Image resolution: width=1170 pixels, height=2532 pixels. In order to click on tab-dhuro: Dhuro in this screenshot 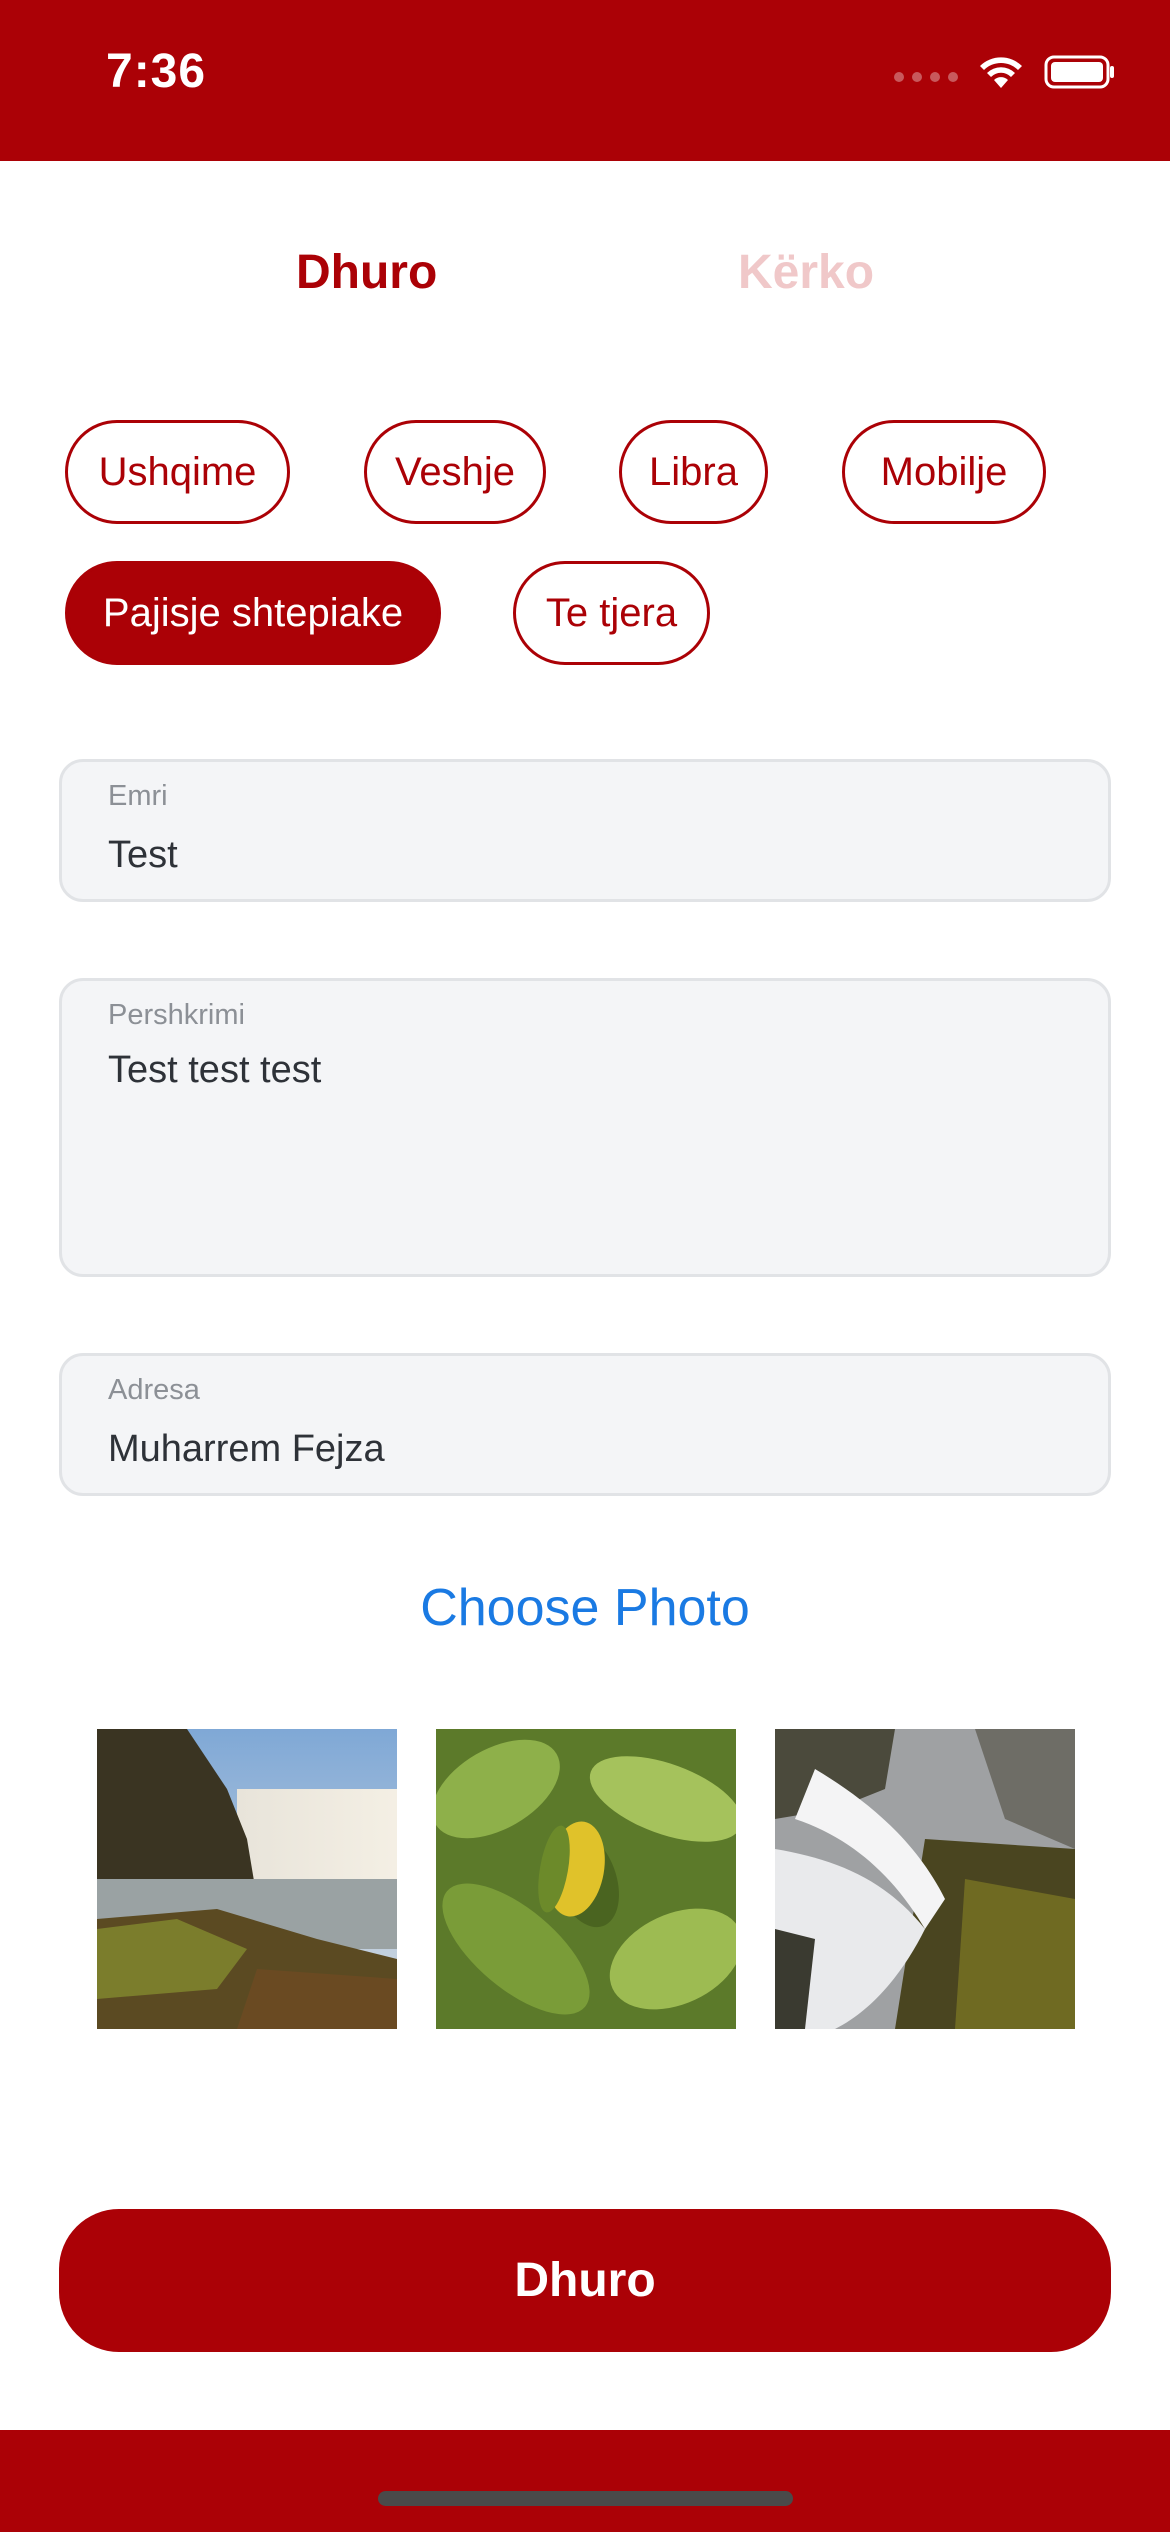, I will do `click(366, 272)`.